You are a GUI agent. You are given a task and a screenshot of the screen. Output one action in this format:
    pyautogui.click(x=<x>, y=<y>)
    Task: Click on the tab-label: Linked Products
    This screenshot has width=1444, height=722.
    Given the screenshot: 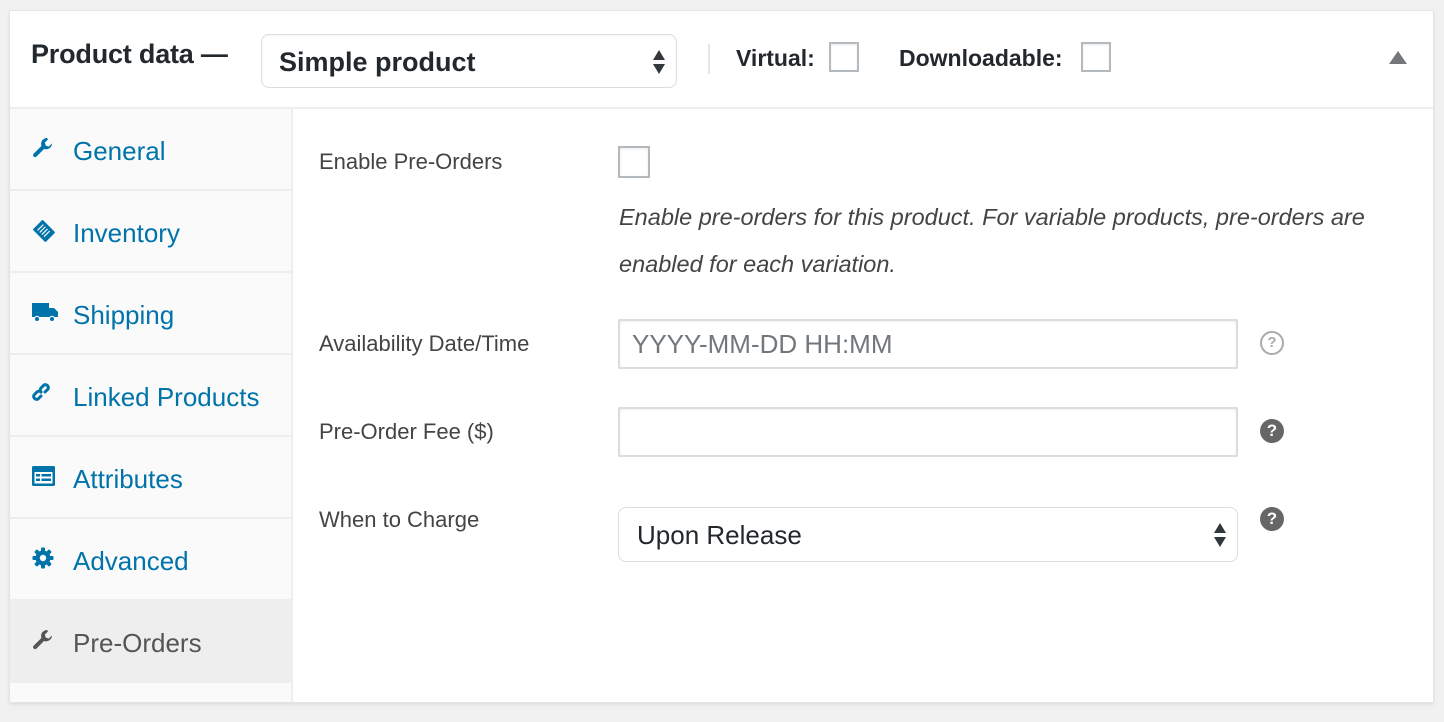 What is the action you would take?
    pyautogui.click(x=166, y=397)
    